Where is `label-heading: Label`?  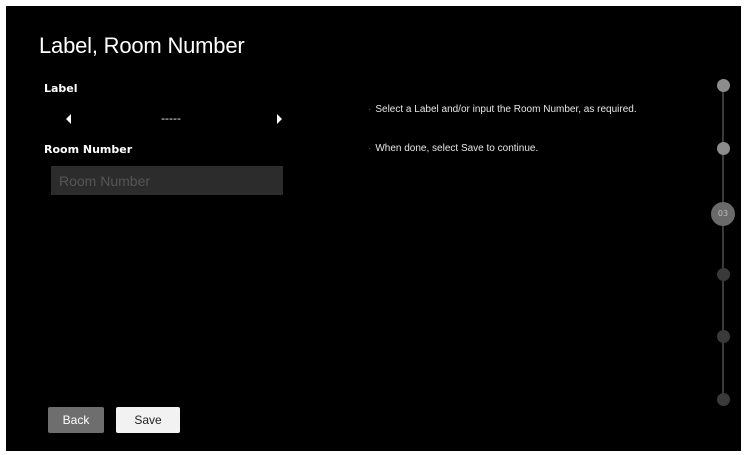 label-heading: Label is located at coordinates (61, 88).